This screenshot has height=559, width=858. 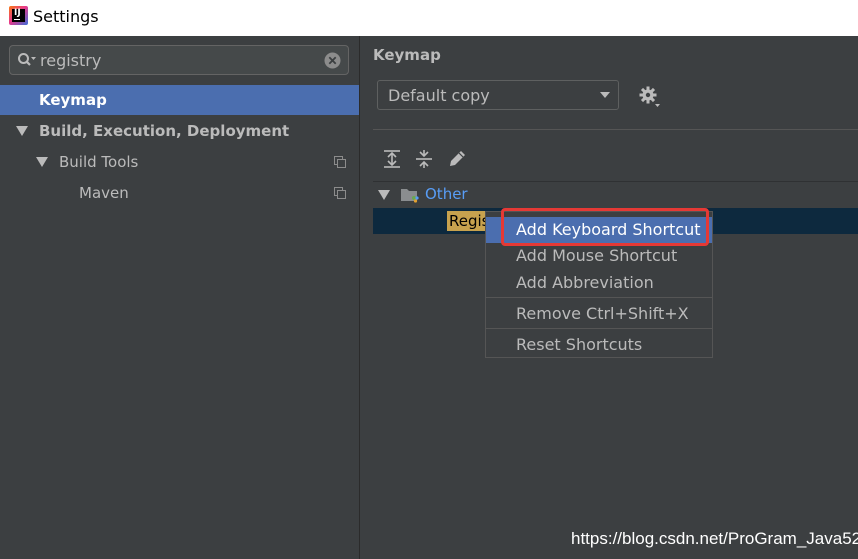 I want to click on folder-icon, so click(x=410, y=196).